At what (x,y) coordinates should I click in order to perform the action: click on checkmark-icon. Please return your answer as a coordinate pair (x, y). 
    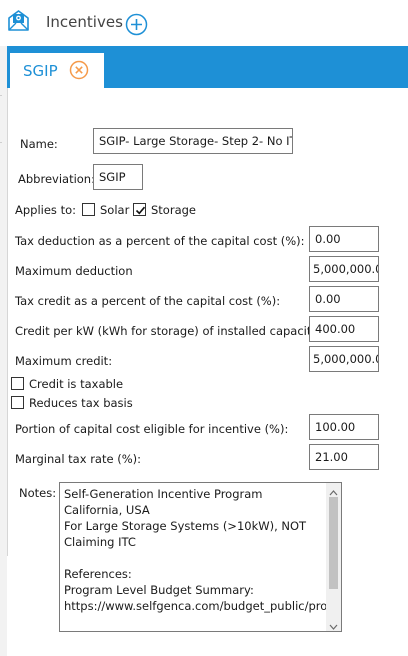
    Looking at the image, I should click on (140, 210).